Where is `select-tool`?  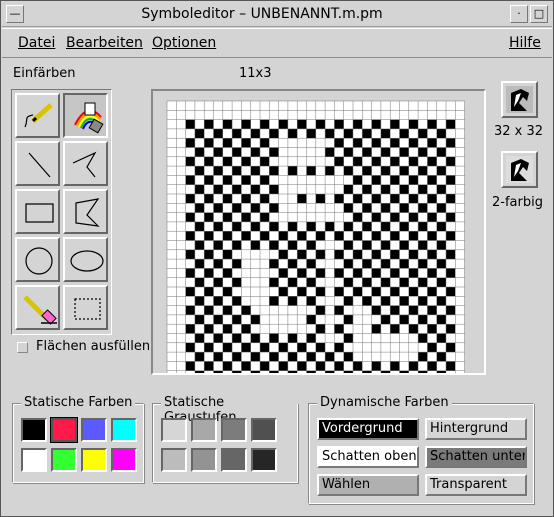 select-tool is located at coordinates (85, 307).